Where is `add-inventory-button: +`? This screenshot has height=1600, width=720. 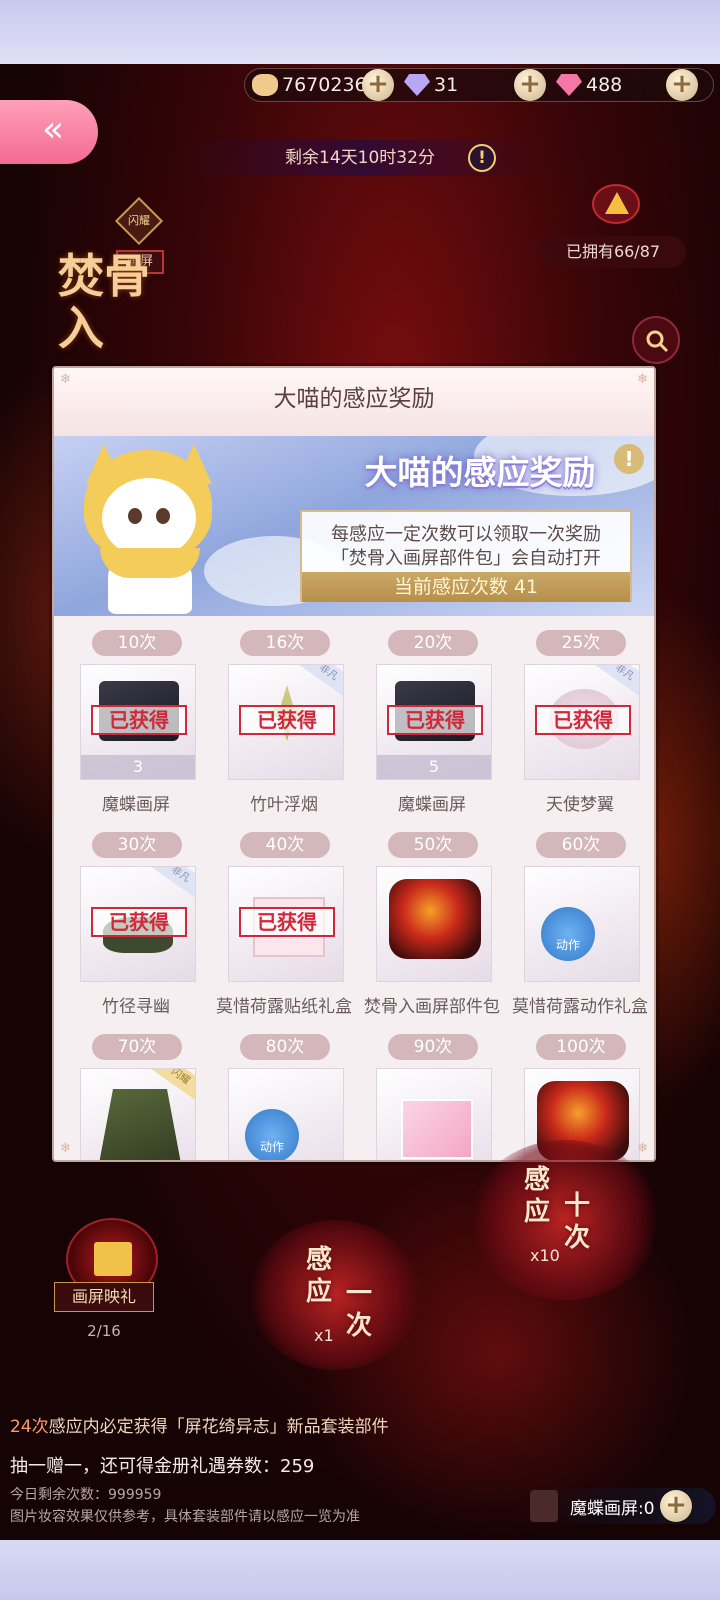 add-inventory-button: + is located at coordinates (676, 1506).